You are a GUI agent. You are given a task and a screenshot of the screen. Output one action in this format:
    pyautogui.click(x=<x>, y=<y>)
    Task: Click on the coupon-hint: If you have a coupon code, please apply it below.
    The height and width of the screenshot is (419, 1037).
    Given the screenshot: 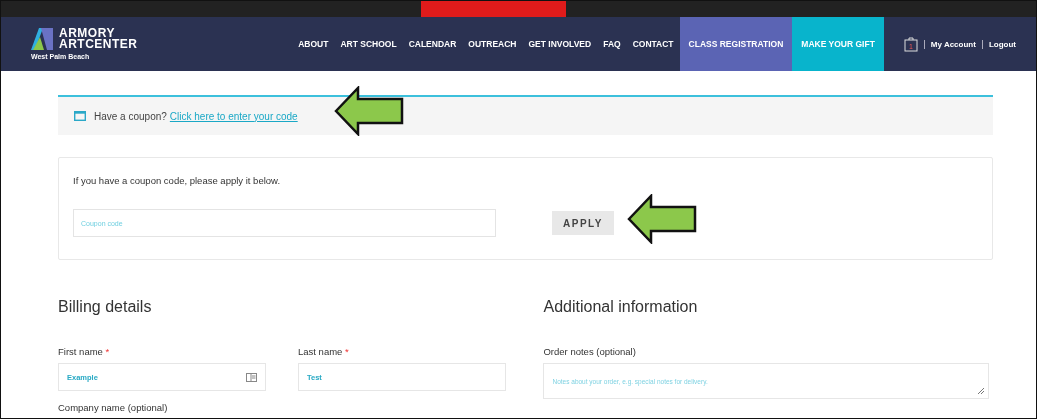 What is the action you would take?
    pyautogui.click(x=177, y=180)
    